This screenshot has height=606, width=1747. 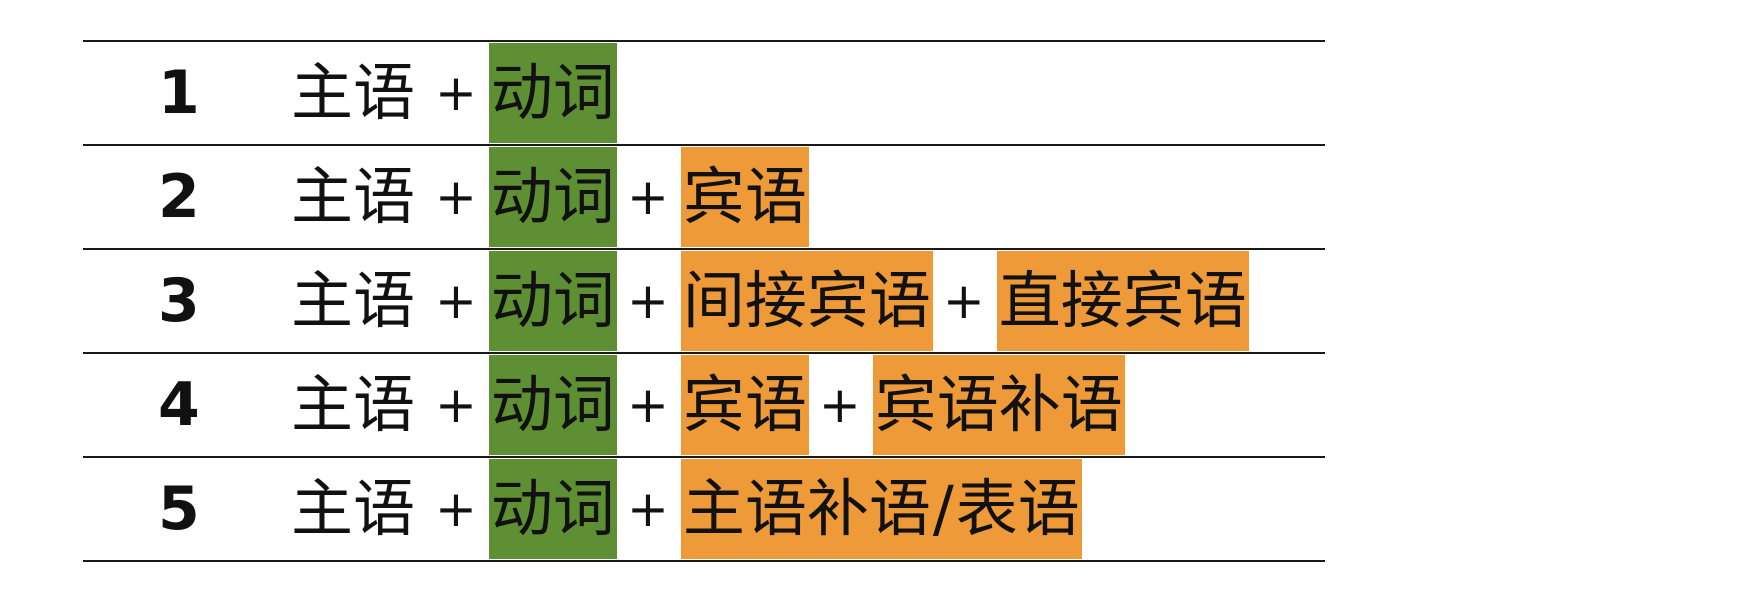 What do you see at coordinates (704, 93) in the screenshot?
I see `table-row: 1 主语 + 动词` at bounding box center [704, 93].